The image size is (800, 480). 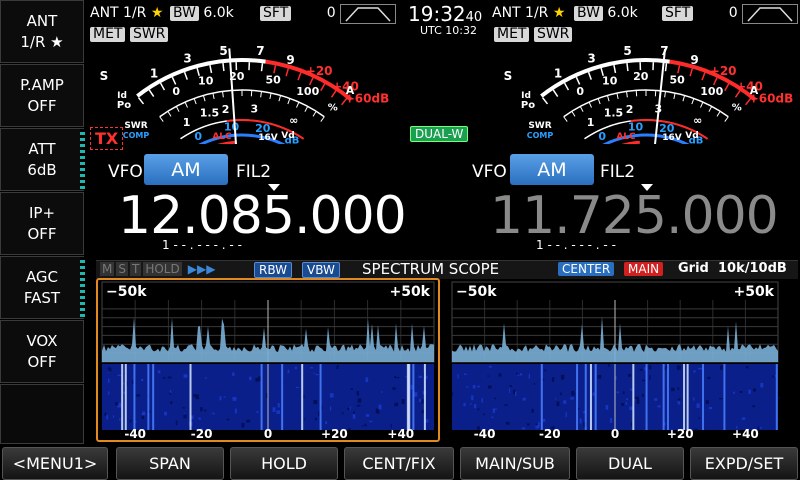 What do you see at coordinates (42, 351) in the screenshot?
I see `side-button-vox: VOX OFF` at bounding box center [42, 351].